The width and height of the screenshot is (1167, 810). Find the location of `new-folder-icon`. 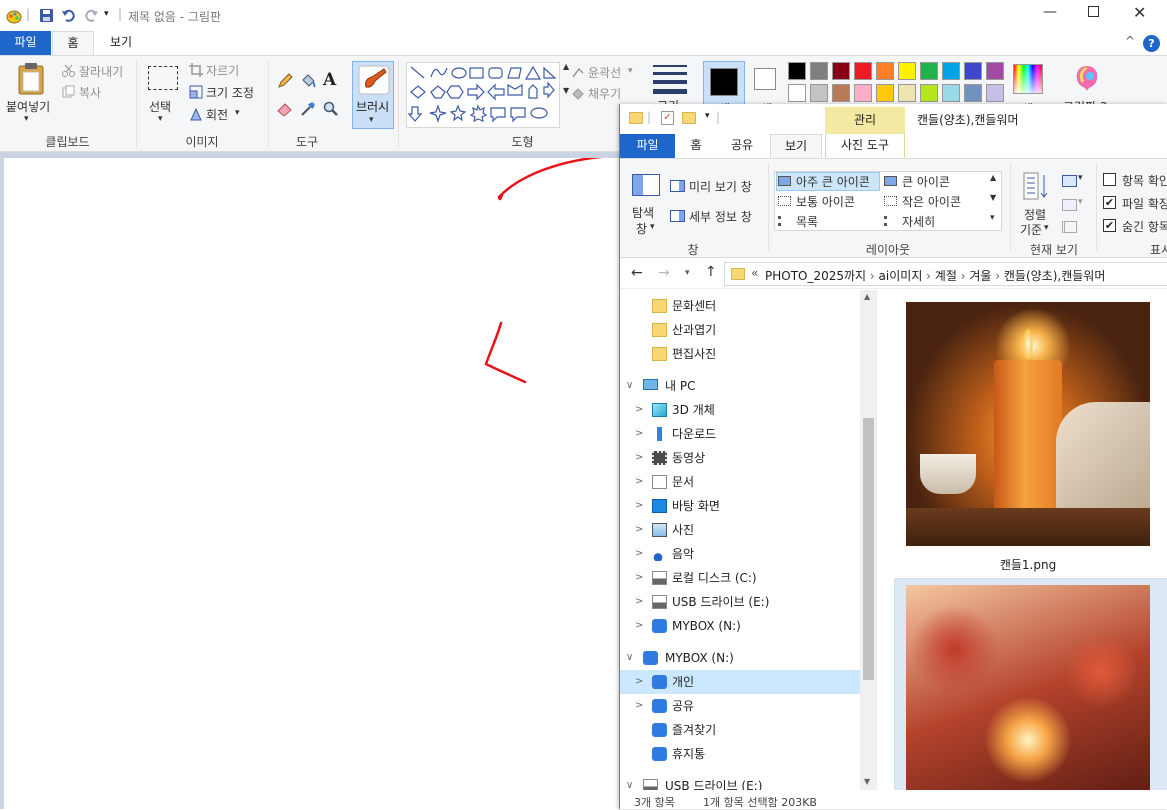

new-folder-icon is located at coordinates (689, 118).